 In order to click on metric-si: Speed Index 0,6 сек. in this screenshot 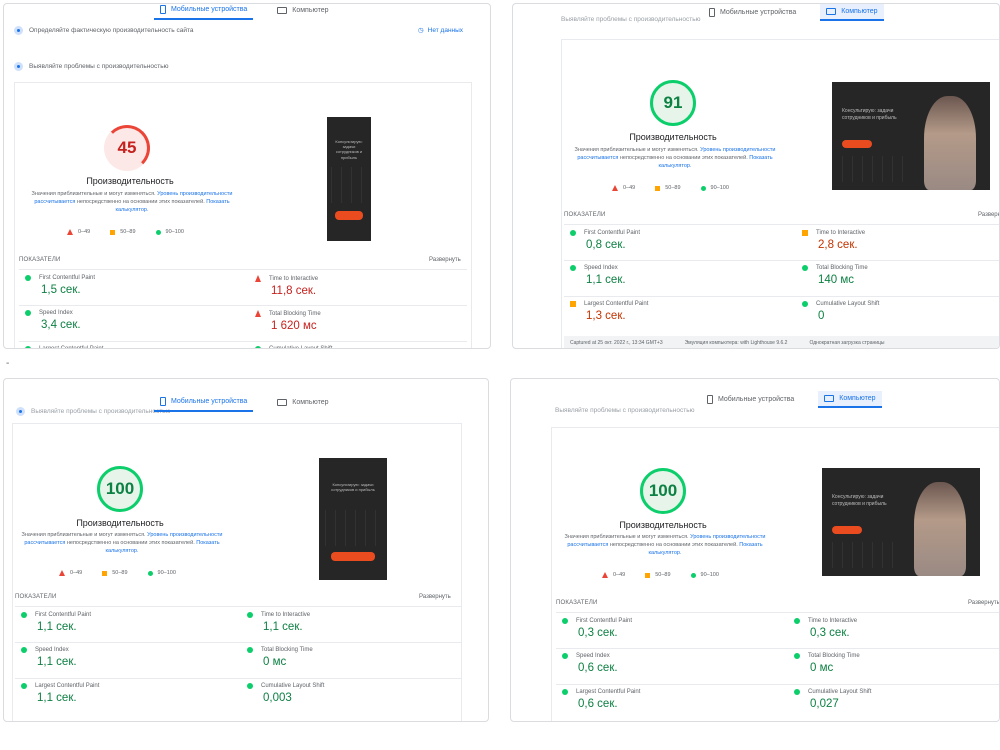, I will do `click(662, 663)`.